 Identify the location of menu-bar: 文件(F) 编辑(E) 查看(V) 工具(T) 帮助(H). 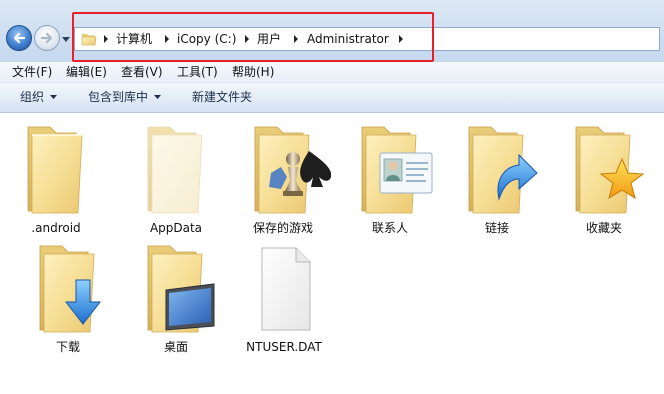
(332, 72).